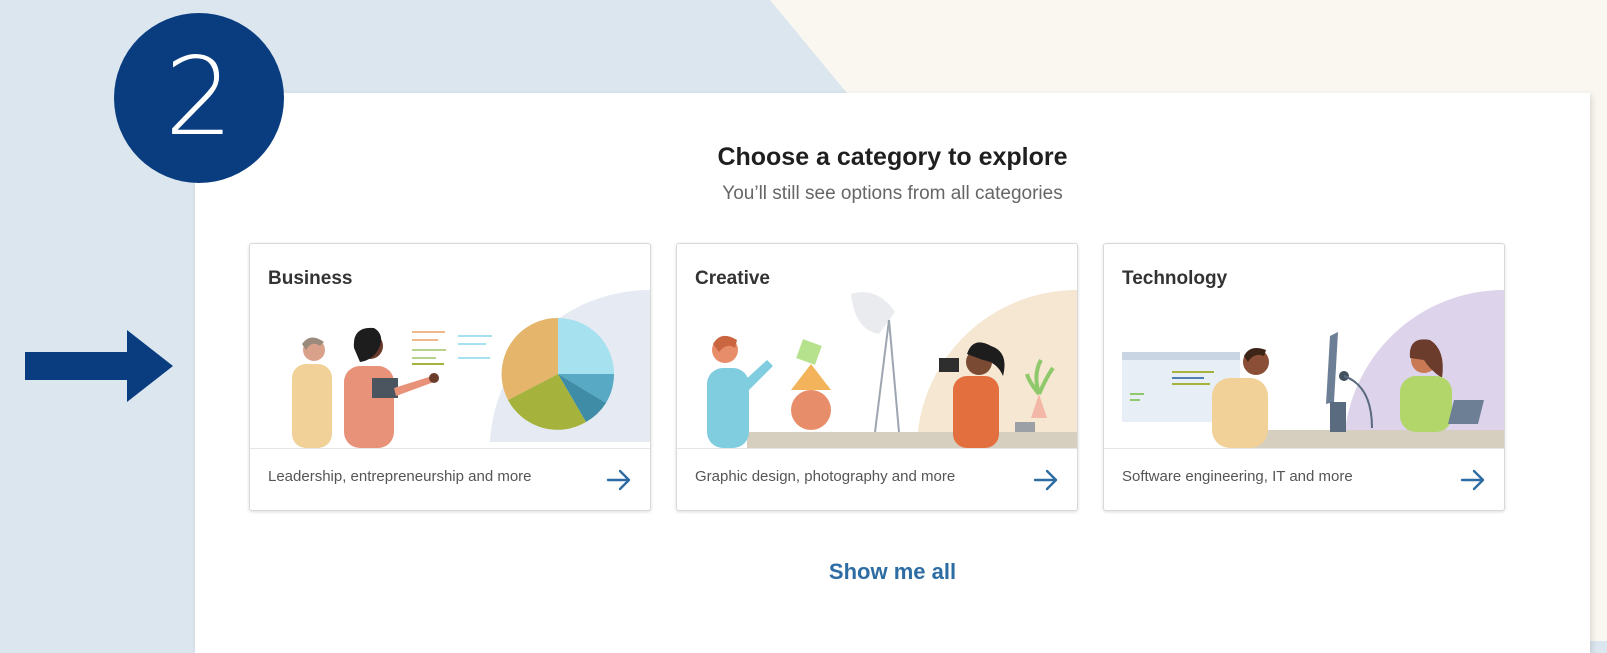  I want to click on pointer-arrow-icon, so click(99, 366).